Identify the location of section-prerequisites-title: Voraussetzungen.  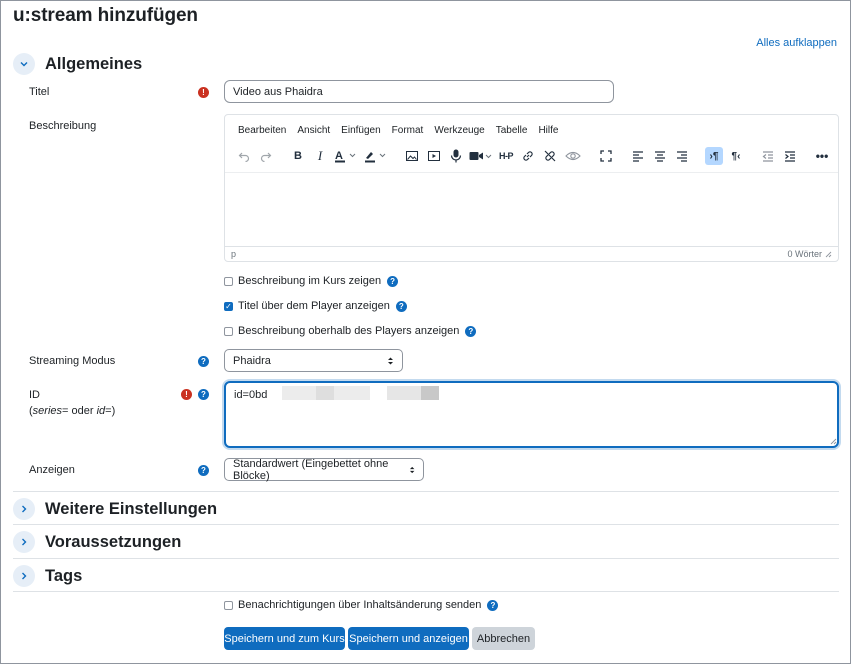
(113, 541).